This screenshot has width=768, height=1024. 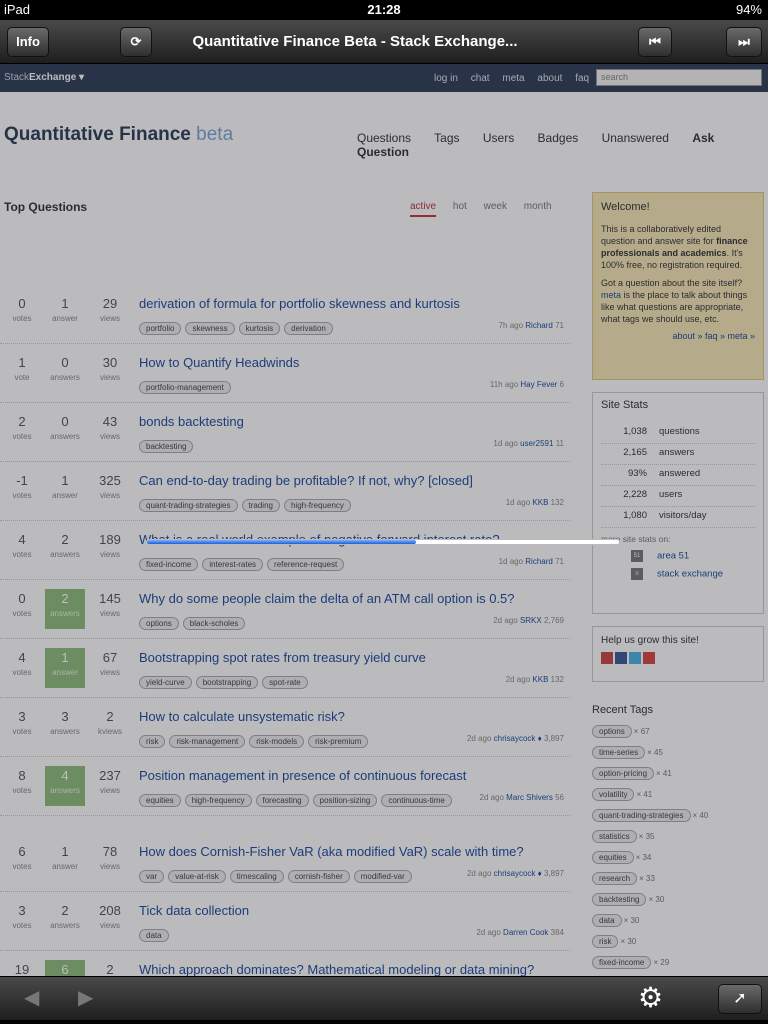 I want to click on share-icon: ➚, so click(x=740, y=998).